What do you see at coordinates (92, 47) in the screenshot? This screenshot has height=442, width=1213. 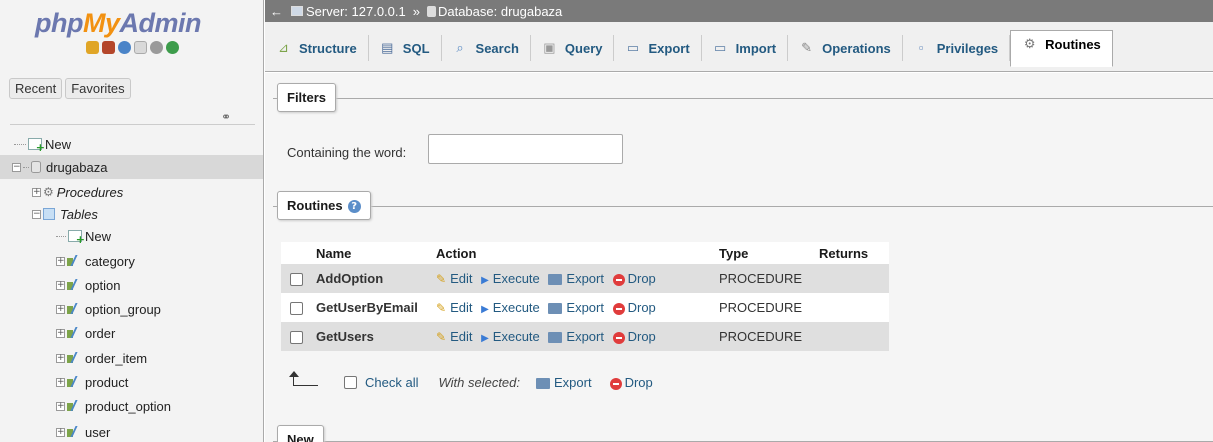 I see `home-icon` at bounding box center [92, 47].